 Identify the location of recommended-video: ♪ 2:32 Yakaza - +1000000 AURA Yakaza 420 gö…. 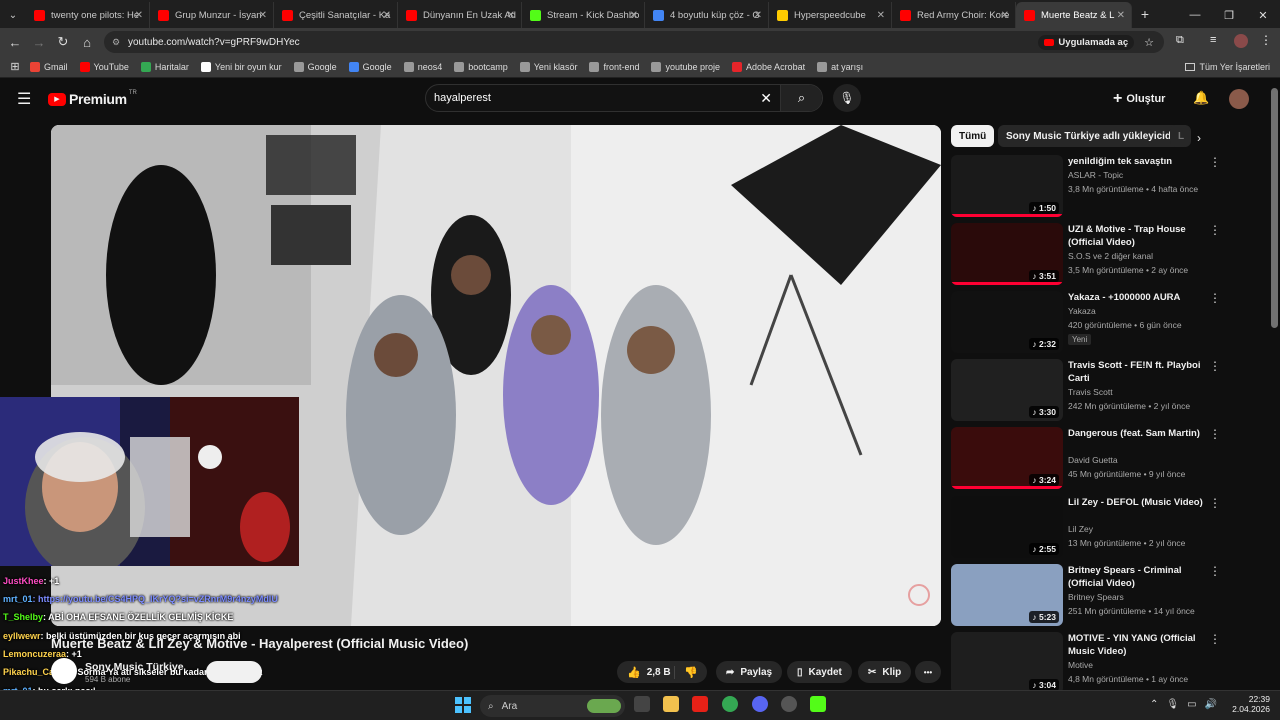
(1086, 322).